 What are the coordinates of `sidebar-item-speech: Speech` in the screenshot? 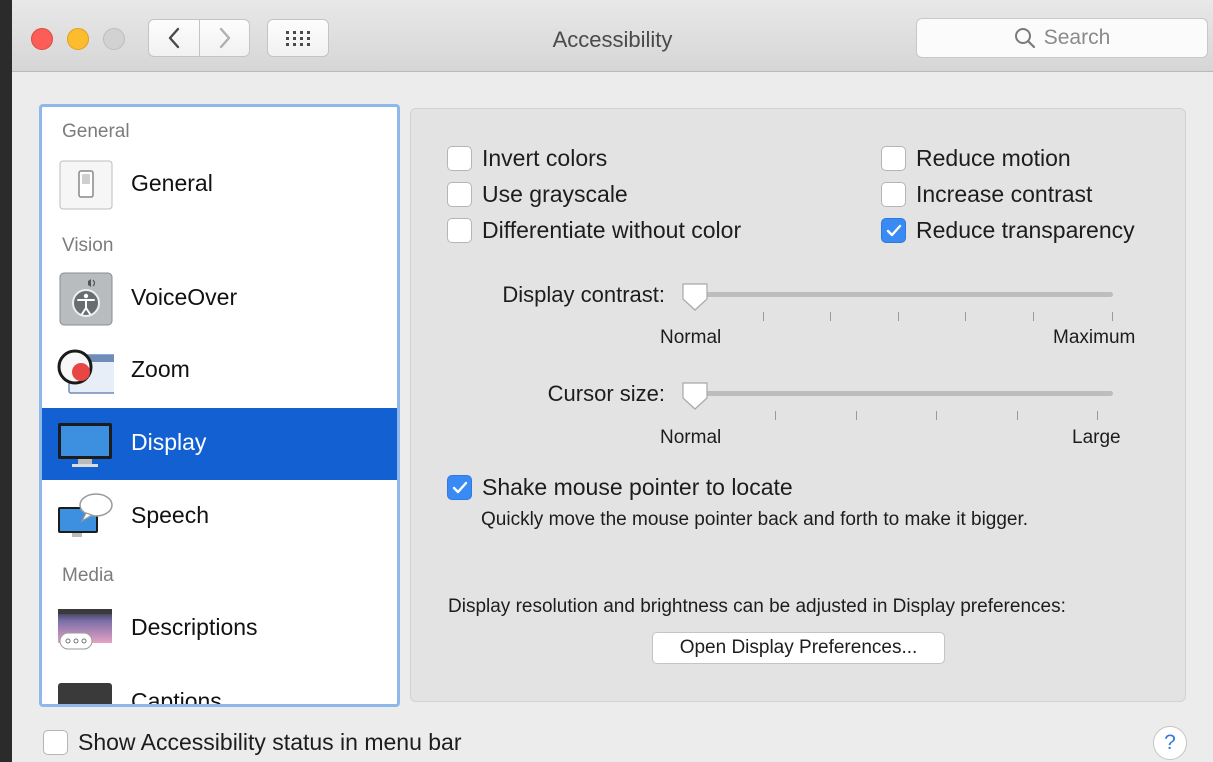 It's located at (219, 517).